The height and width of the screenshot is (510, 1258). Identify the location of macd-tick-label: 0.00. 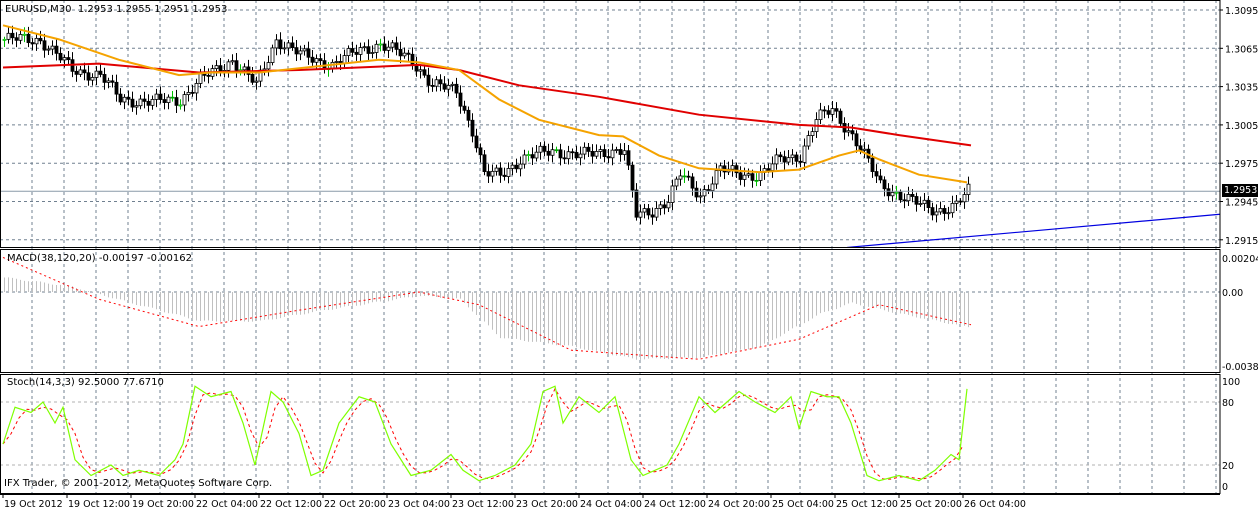
(1232, 293).